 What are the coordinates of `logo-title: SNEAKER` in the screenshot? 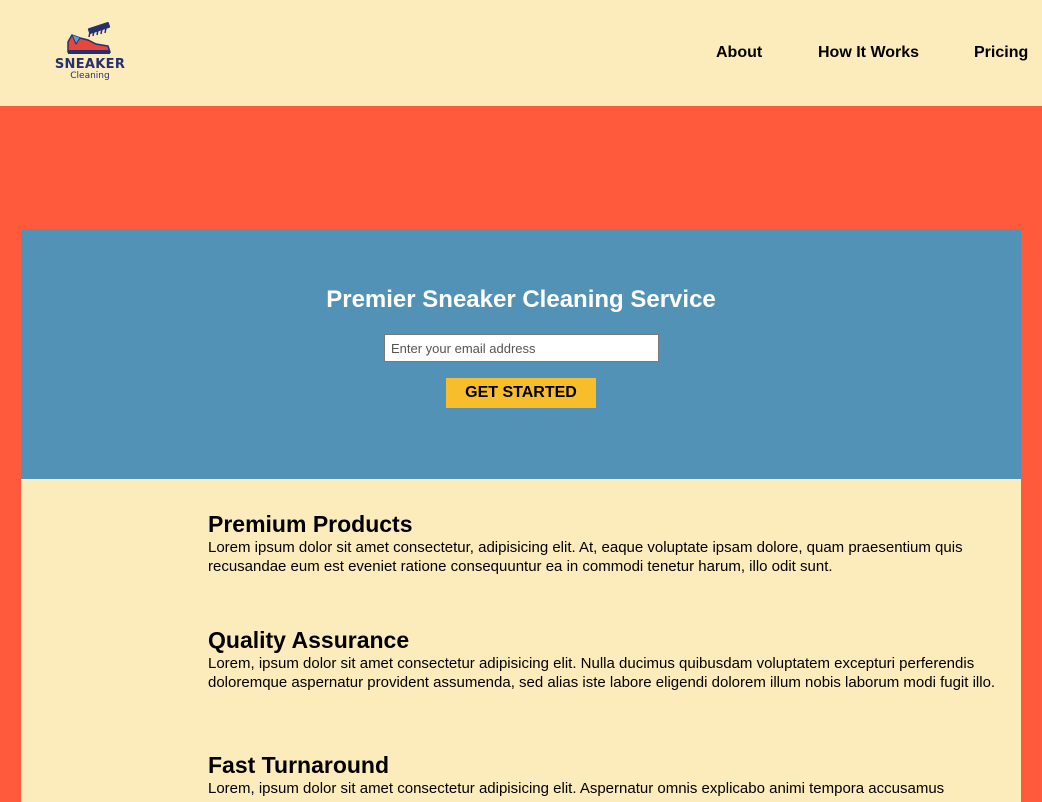 It's located at (90, 64).